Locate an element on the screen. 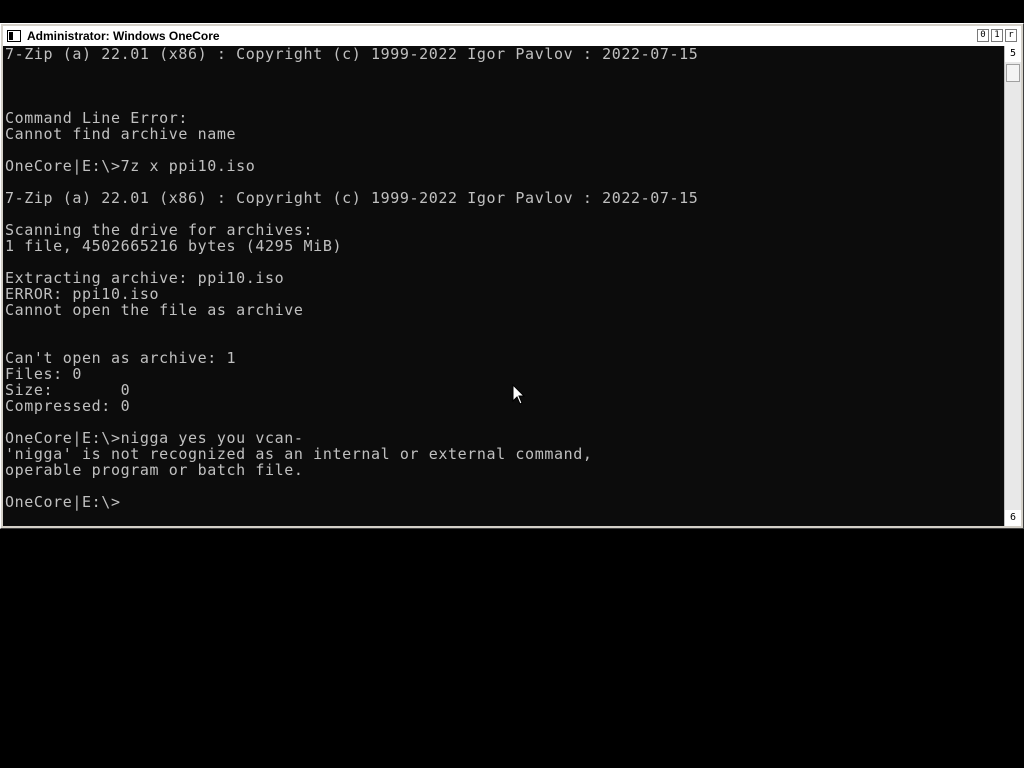  console-line: Compressed: 0 is located at coordinates (68, 406).